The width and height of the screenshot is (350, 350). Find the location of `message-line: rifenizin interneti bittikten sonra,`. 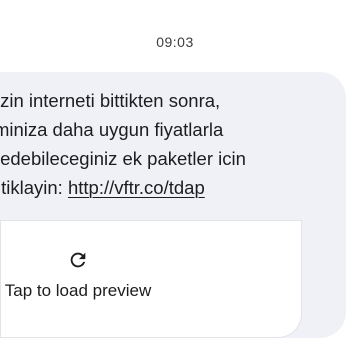

message-line: rifenizin interneti bittikten sonra, is located at coordinates (110, 100).